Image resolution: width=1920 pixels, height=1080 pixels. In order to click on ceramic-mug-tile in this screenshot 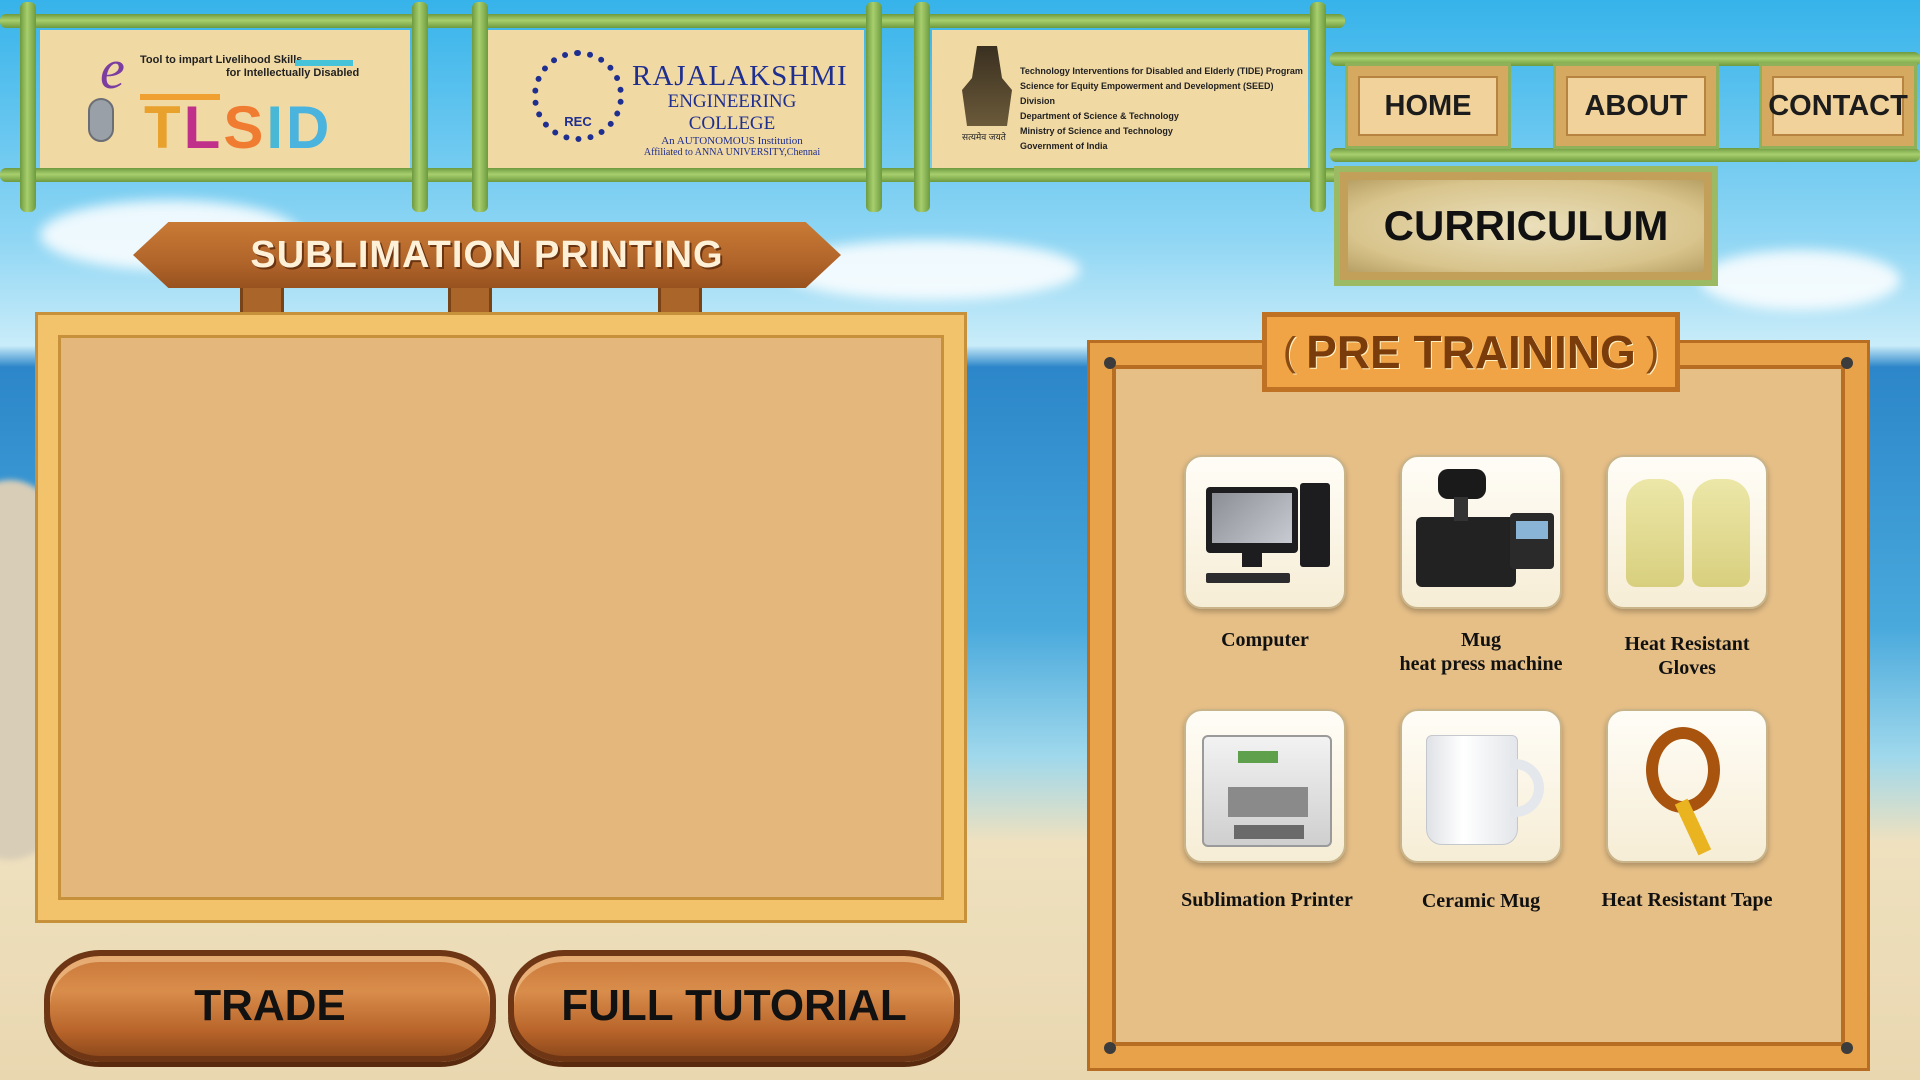, I will do `click(1481, 786)`.